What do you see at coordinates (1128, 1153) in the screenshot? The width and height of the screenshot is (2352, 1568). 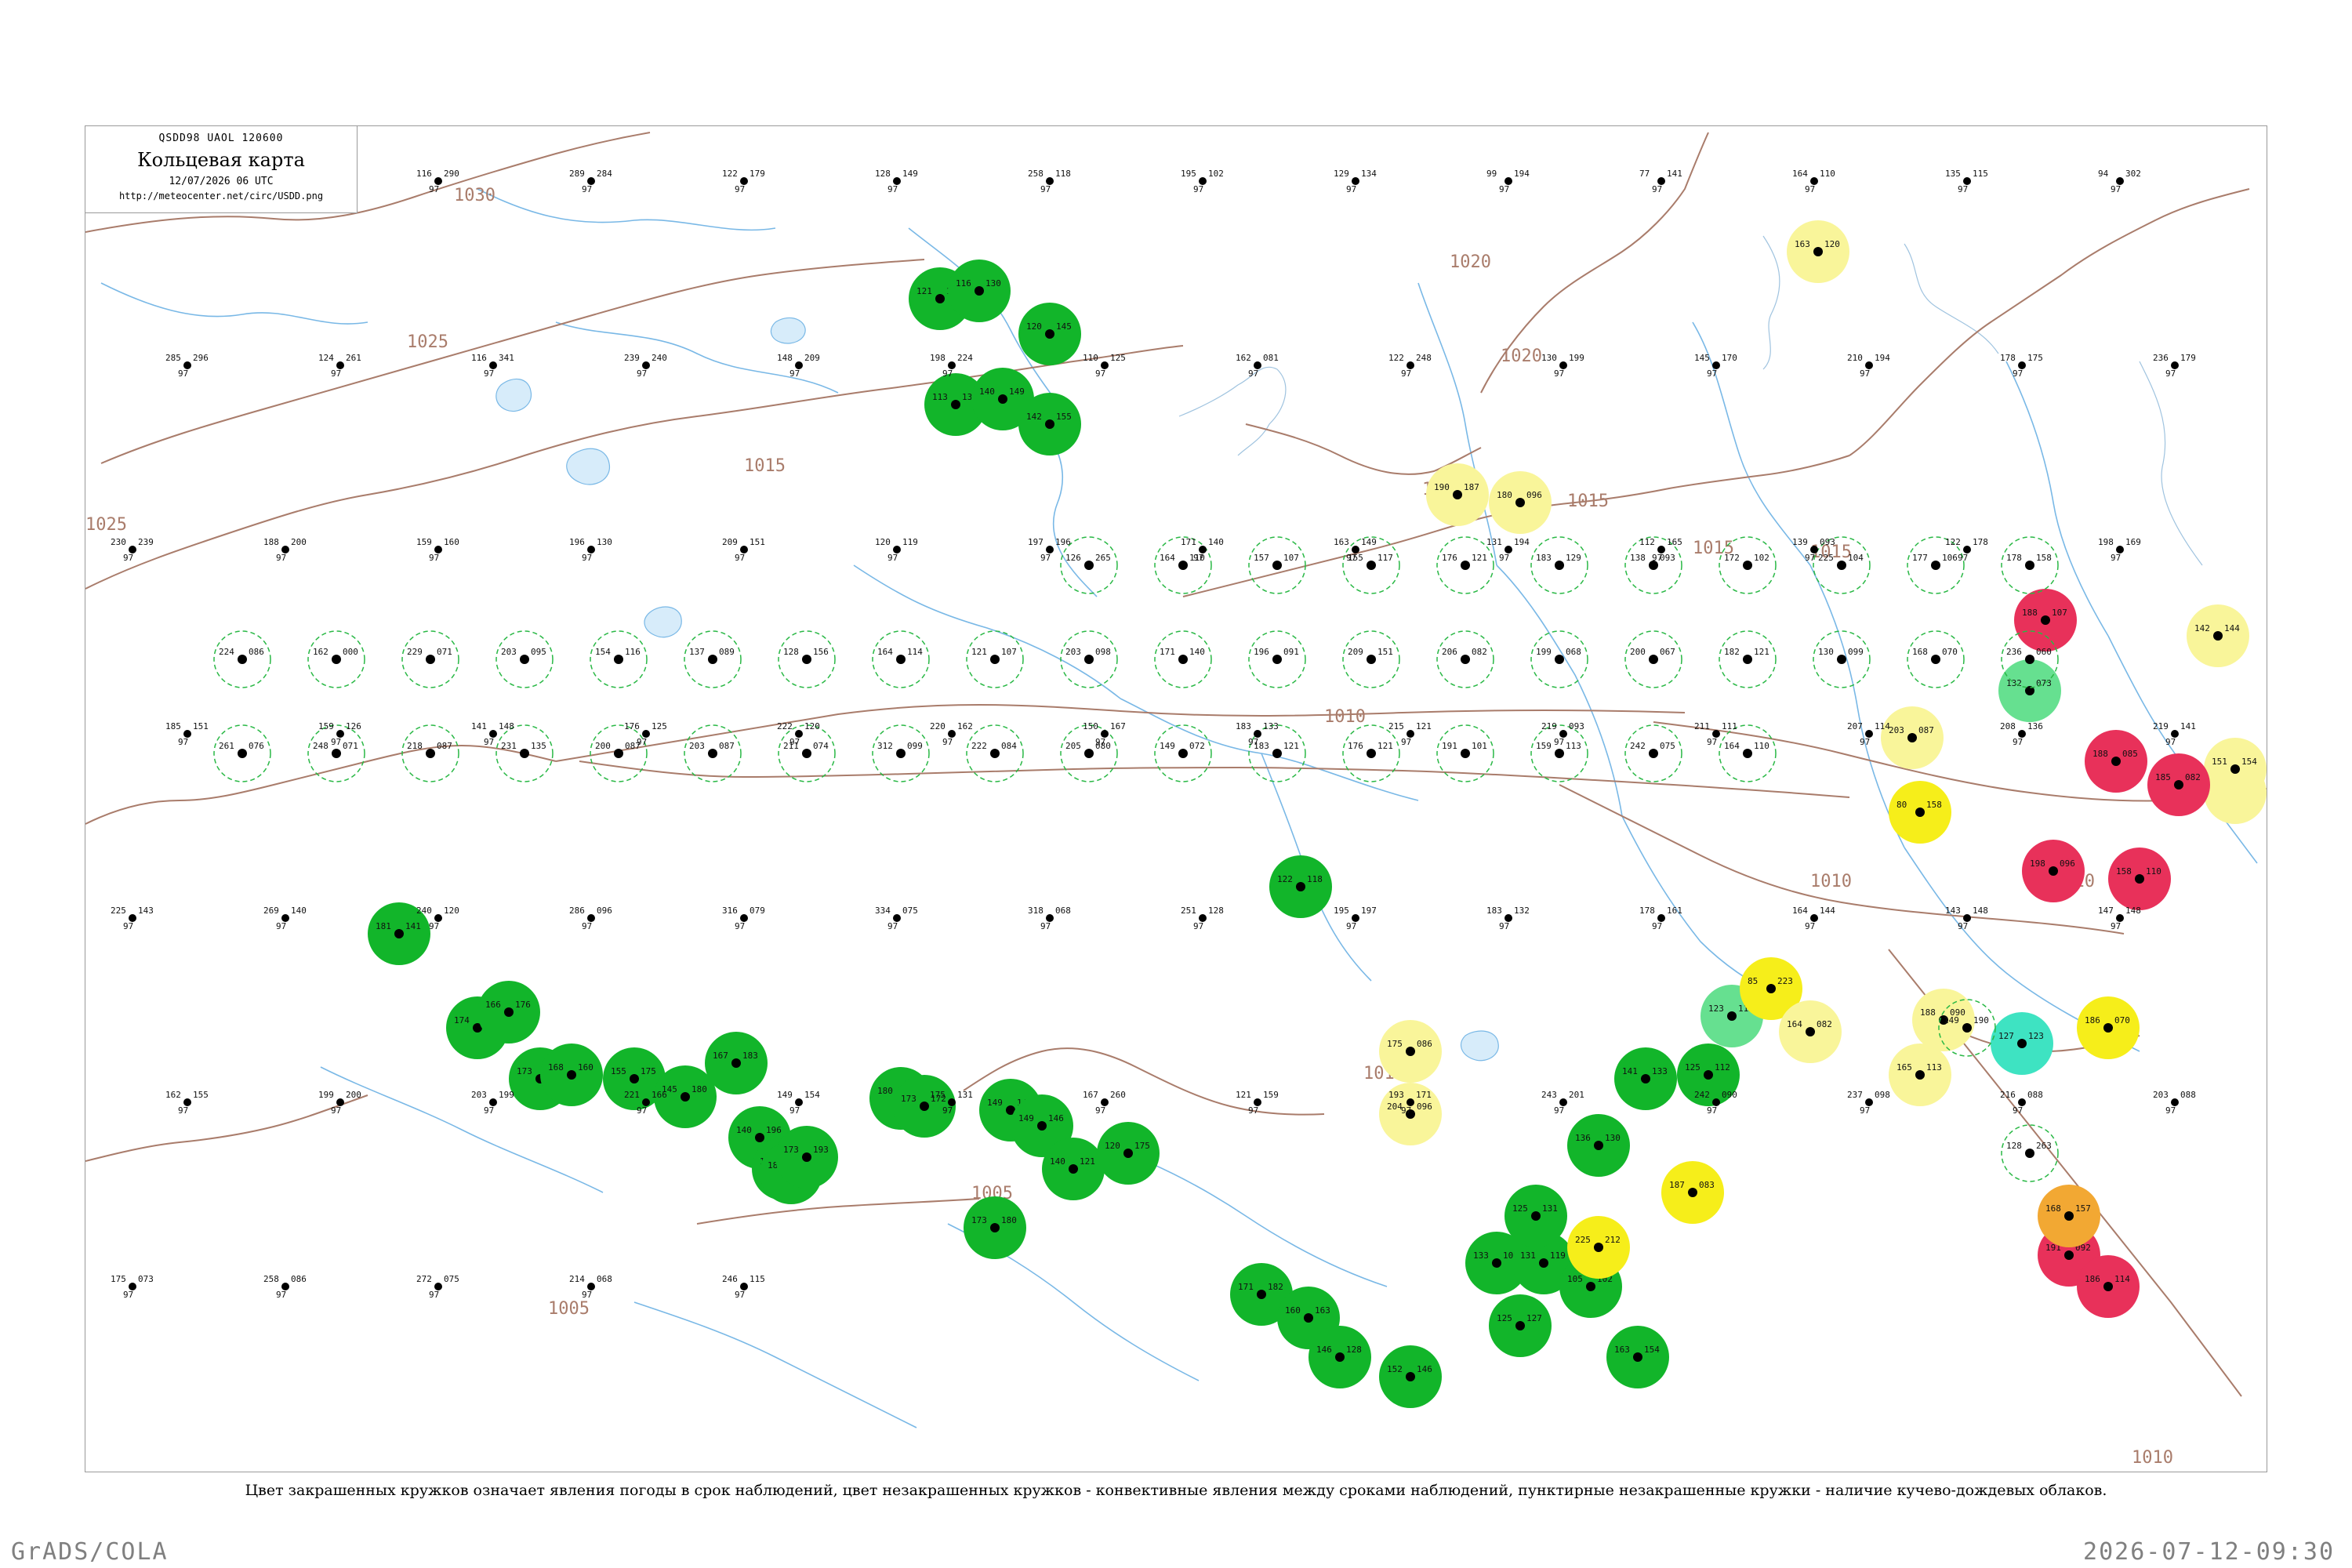 I see `station-marker: 120 175` at bounding box center [1128, 1153].